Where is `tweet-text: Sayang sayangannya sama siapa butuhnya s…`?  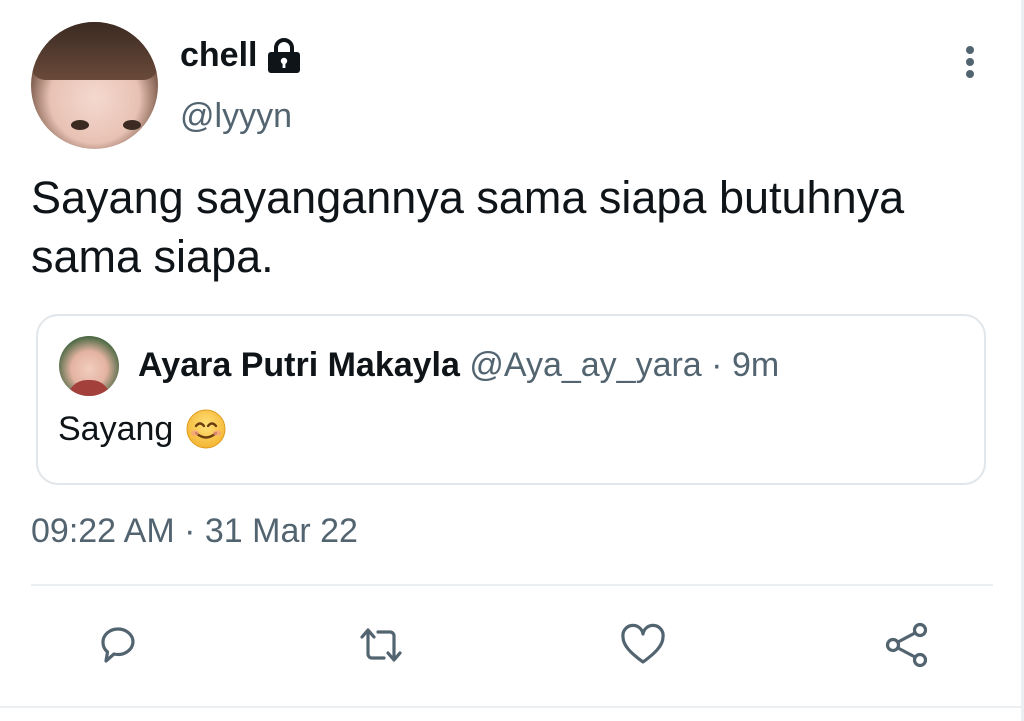
tweet-text: Sayang sayangannya sama siapa butuhnya s… is located at coordinates (468, 227).